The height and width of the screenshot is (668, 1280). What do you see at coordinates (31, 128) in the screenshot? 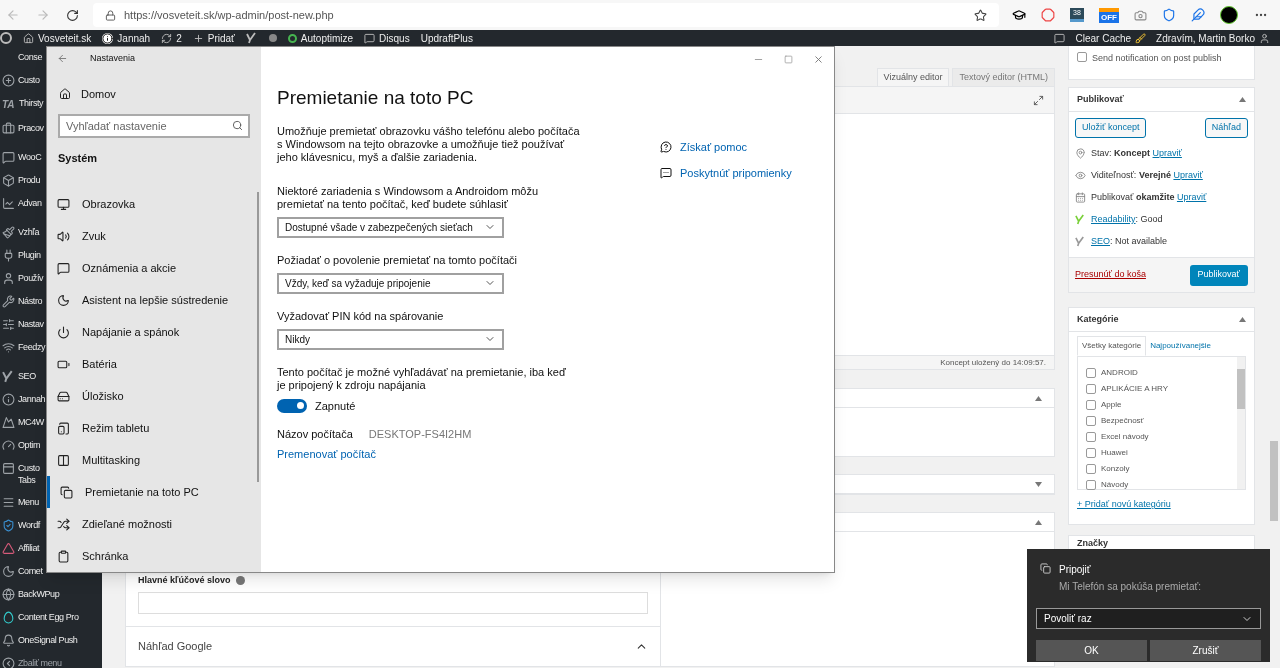
I see `admin-menu-item: Pracov` at bounding box center [31, 128].